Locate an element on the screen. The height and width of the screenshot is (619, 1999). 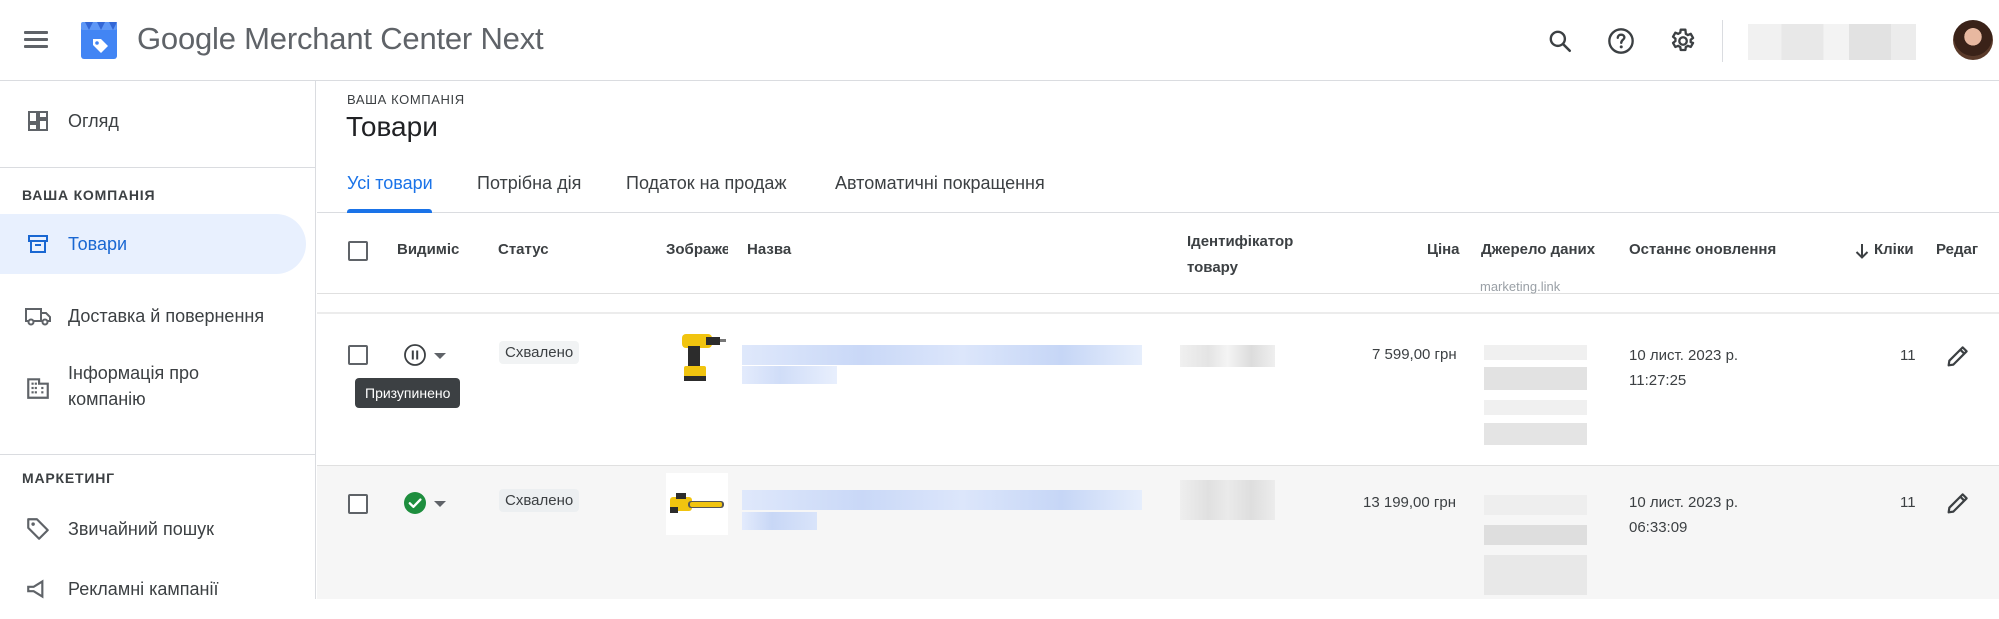
column-header-image: Зображе is located at coordinates (697, 249).